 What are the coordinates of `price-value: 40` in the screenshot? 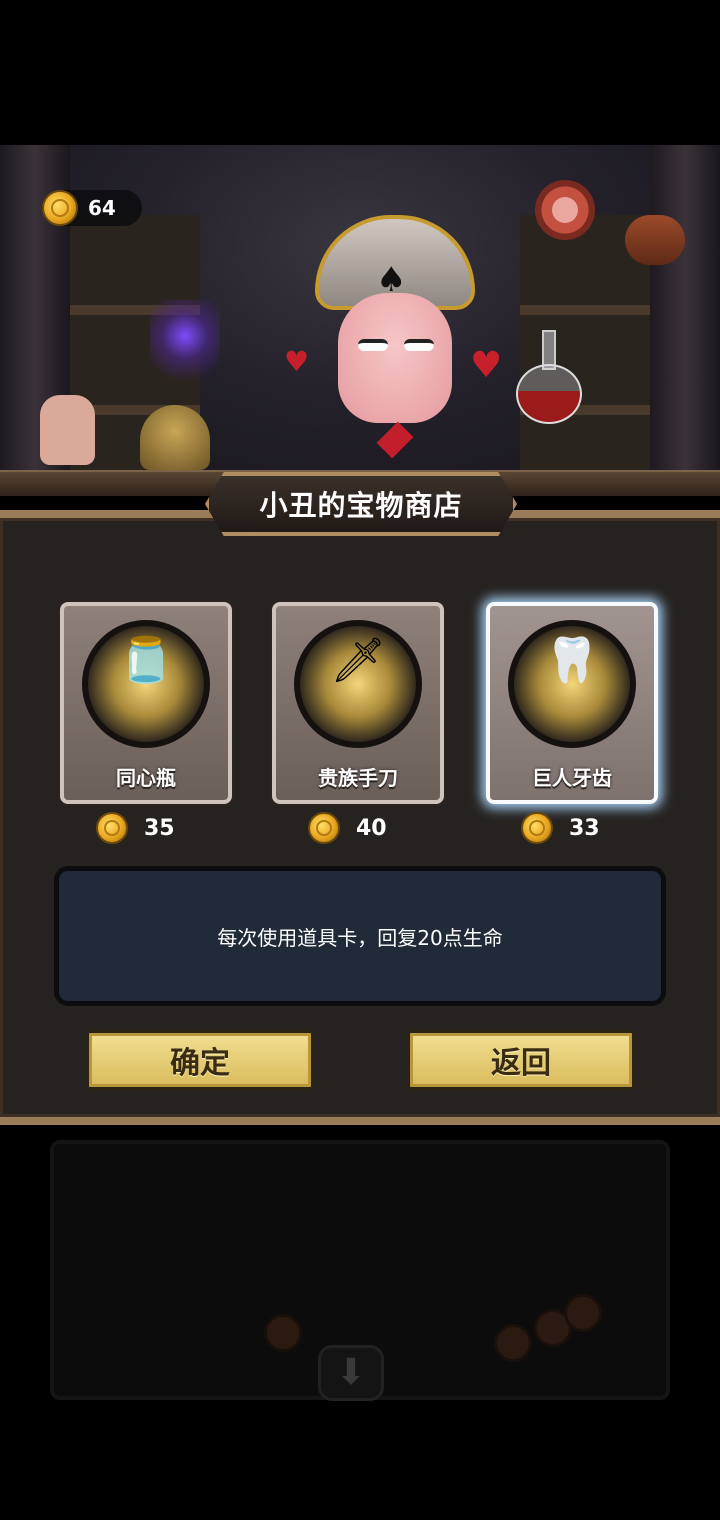 It's located at (371, 828).